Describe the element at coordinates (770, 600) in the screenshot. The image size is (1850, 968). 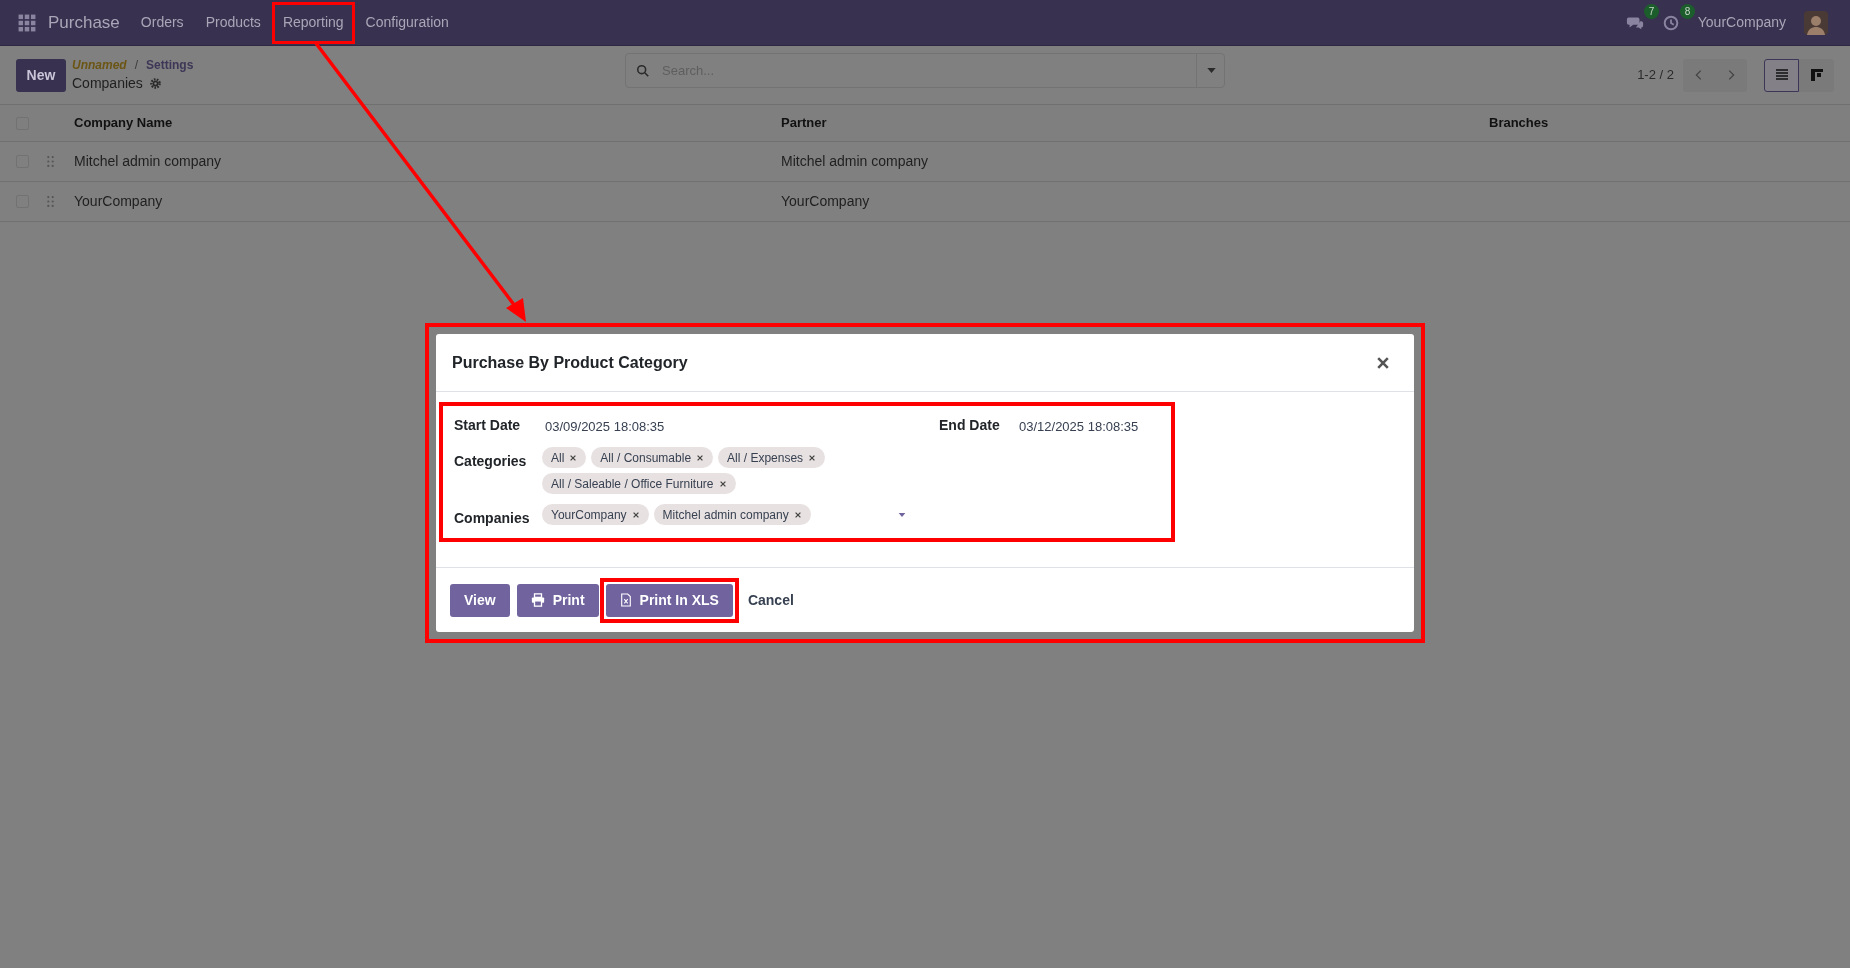
I see `cancel-button: Cancel` at that location.